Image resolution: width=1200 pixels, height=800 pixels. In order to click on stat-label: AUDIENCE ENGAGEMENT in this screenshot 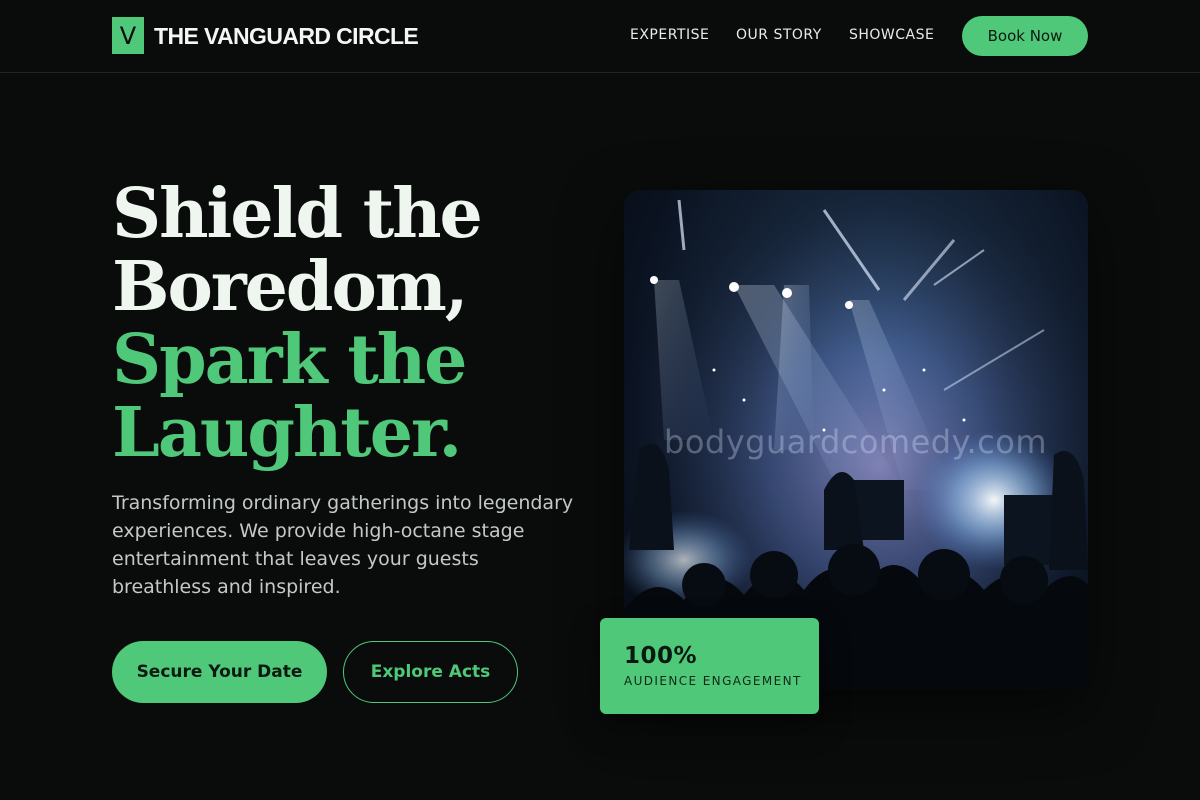, I will do `click(713, 681)`.